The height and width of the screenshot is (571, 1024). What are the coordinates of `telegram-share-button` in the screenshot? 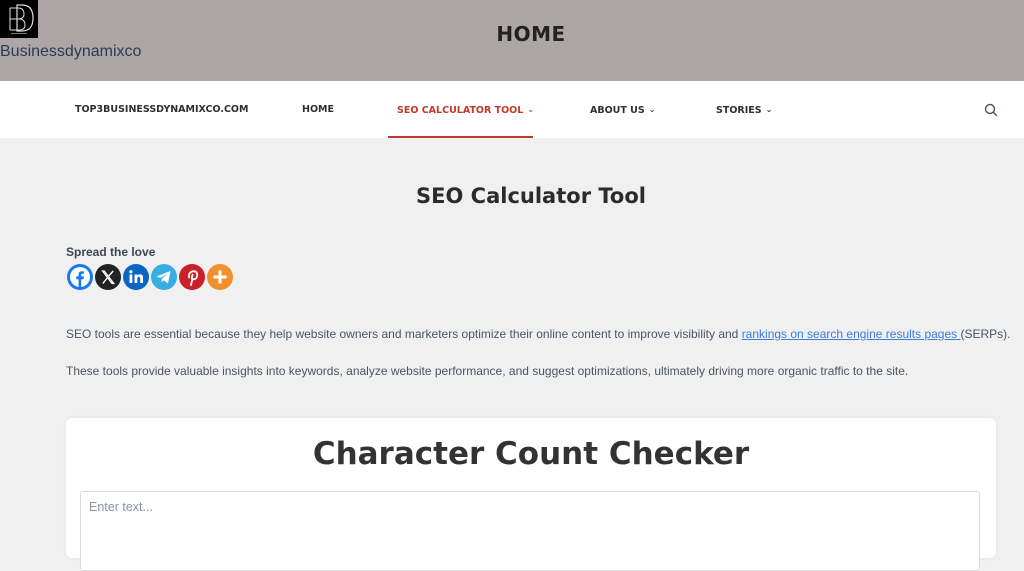 It's located at (164, 277).